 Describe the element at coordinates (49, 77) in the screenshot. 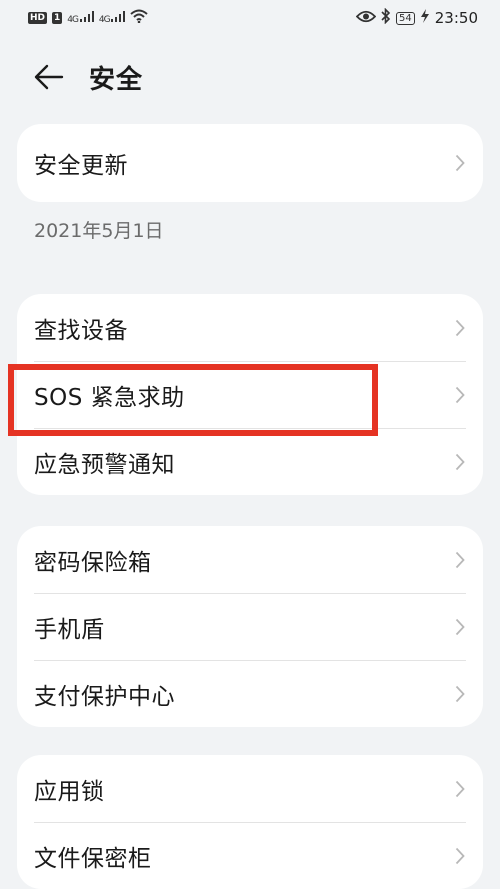

I see `back-arrow-icon` at that location.